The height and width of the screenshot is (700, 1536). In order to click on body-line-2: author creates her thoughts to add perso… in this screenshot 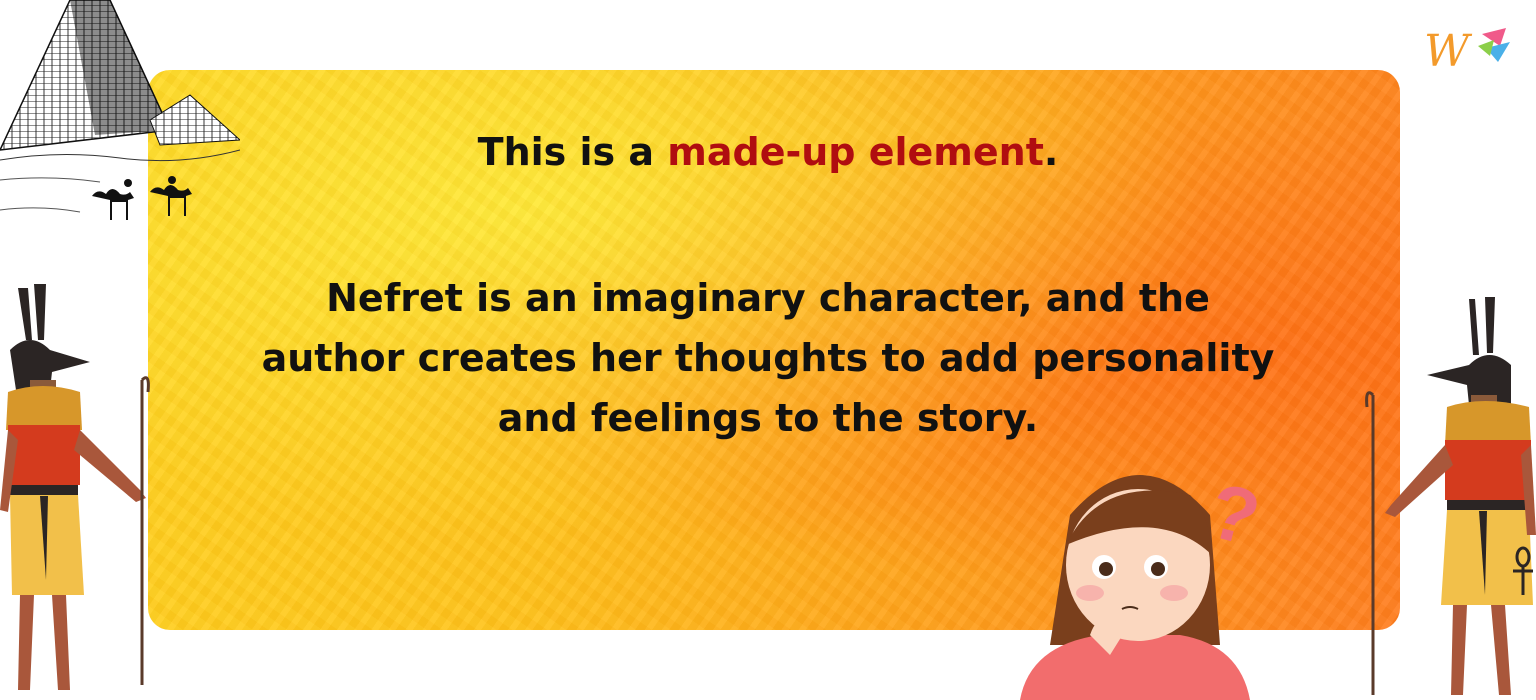, I will do `click(768, 358)`.